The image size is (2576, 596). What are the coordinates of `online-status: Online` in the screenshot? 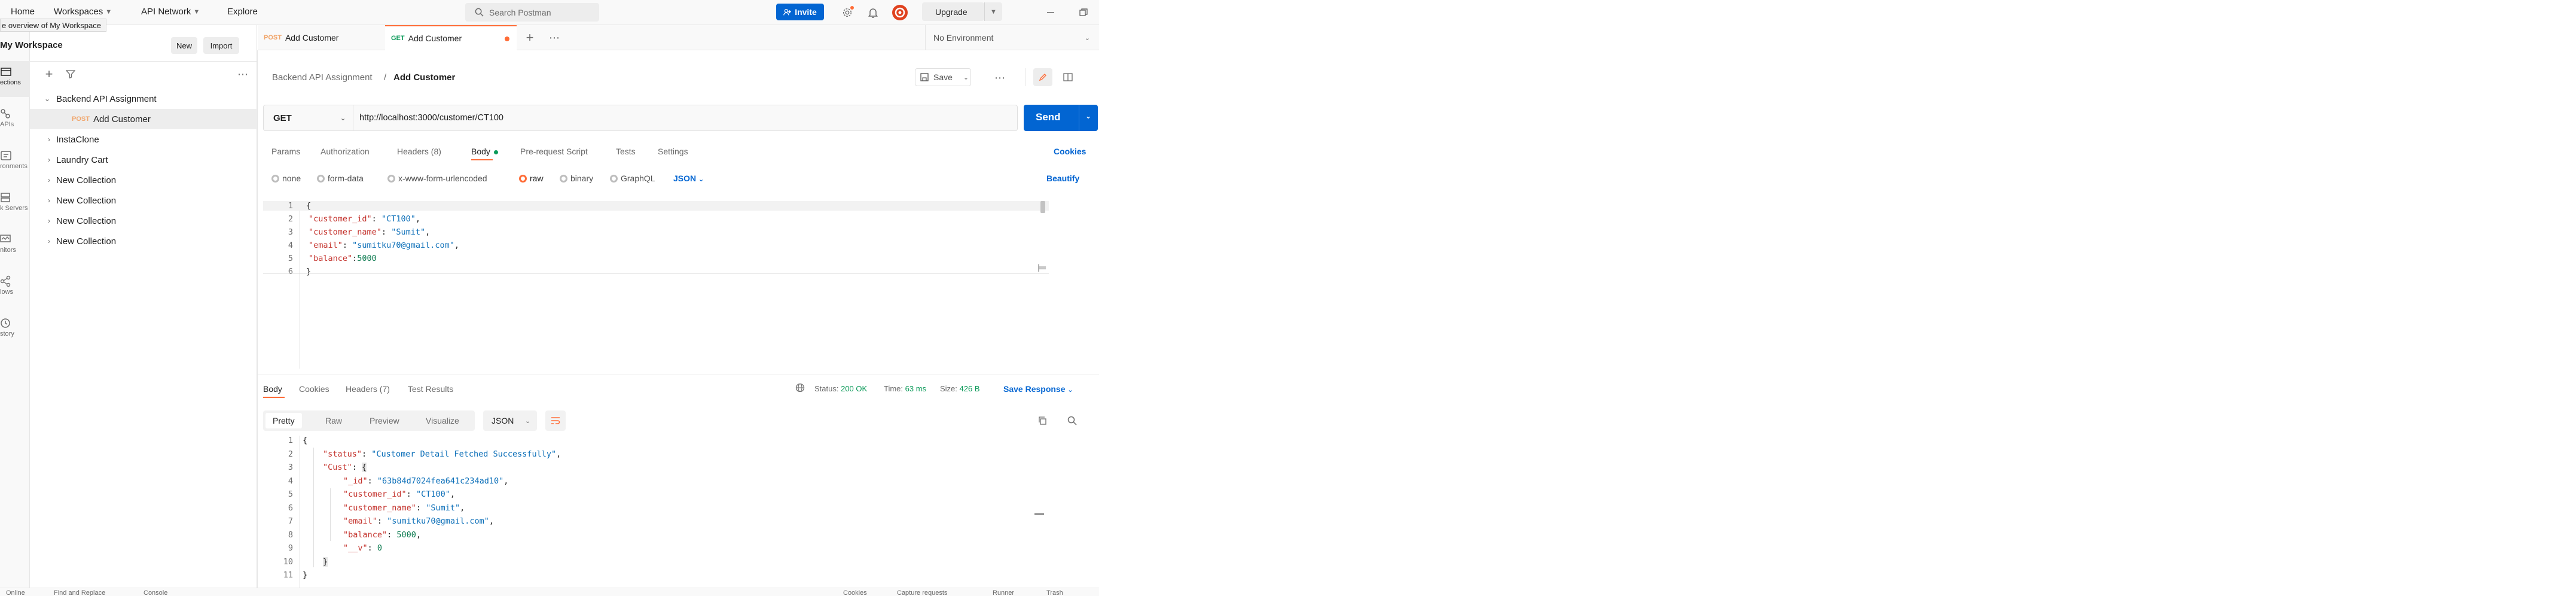 It's located at (15, 592).